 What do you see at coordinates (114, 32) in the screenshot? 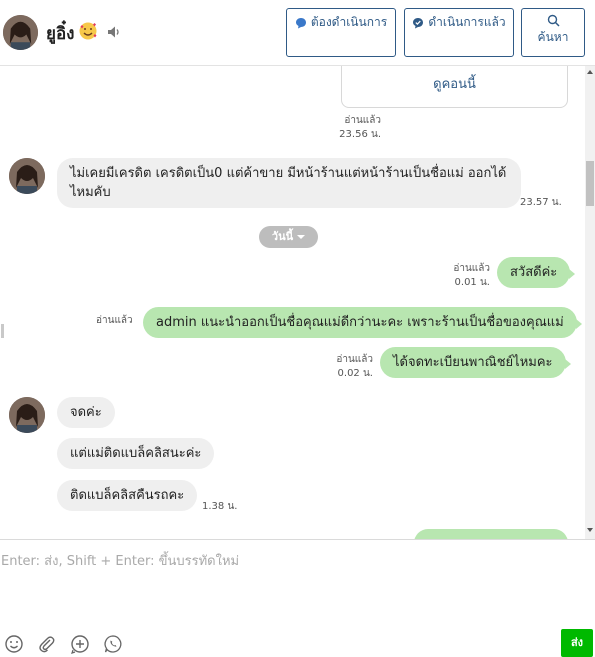
I see `speaker-icon` at bounding box center [114, 32].